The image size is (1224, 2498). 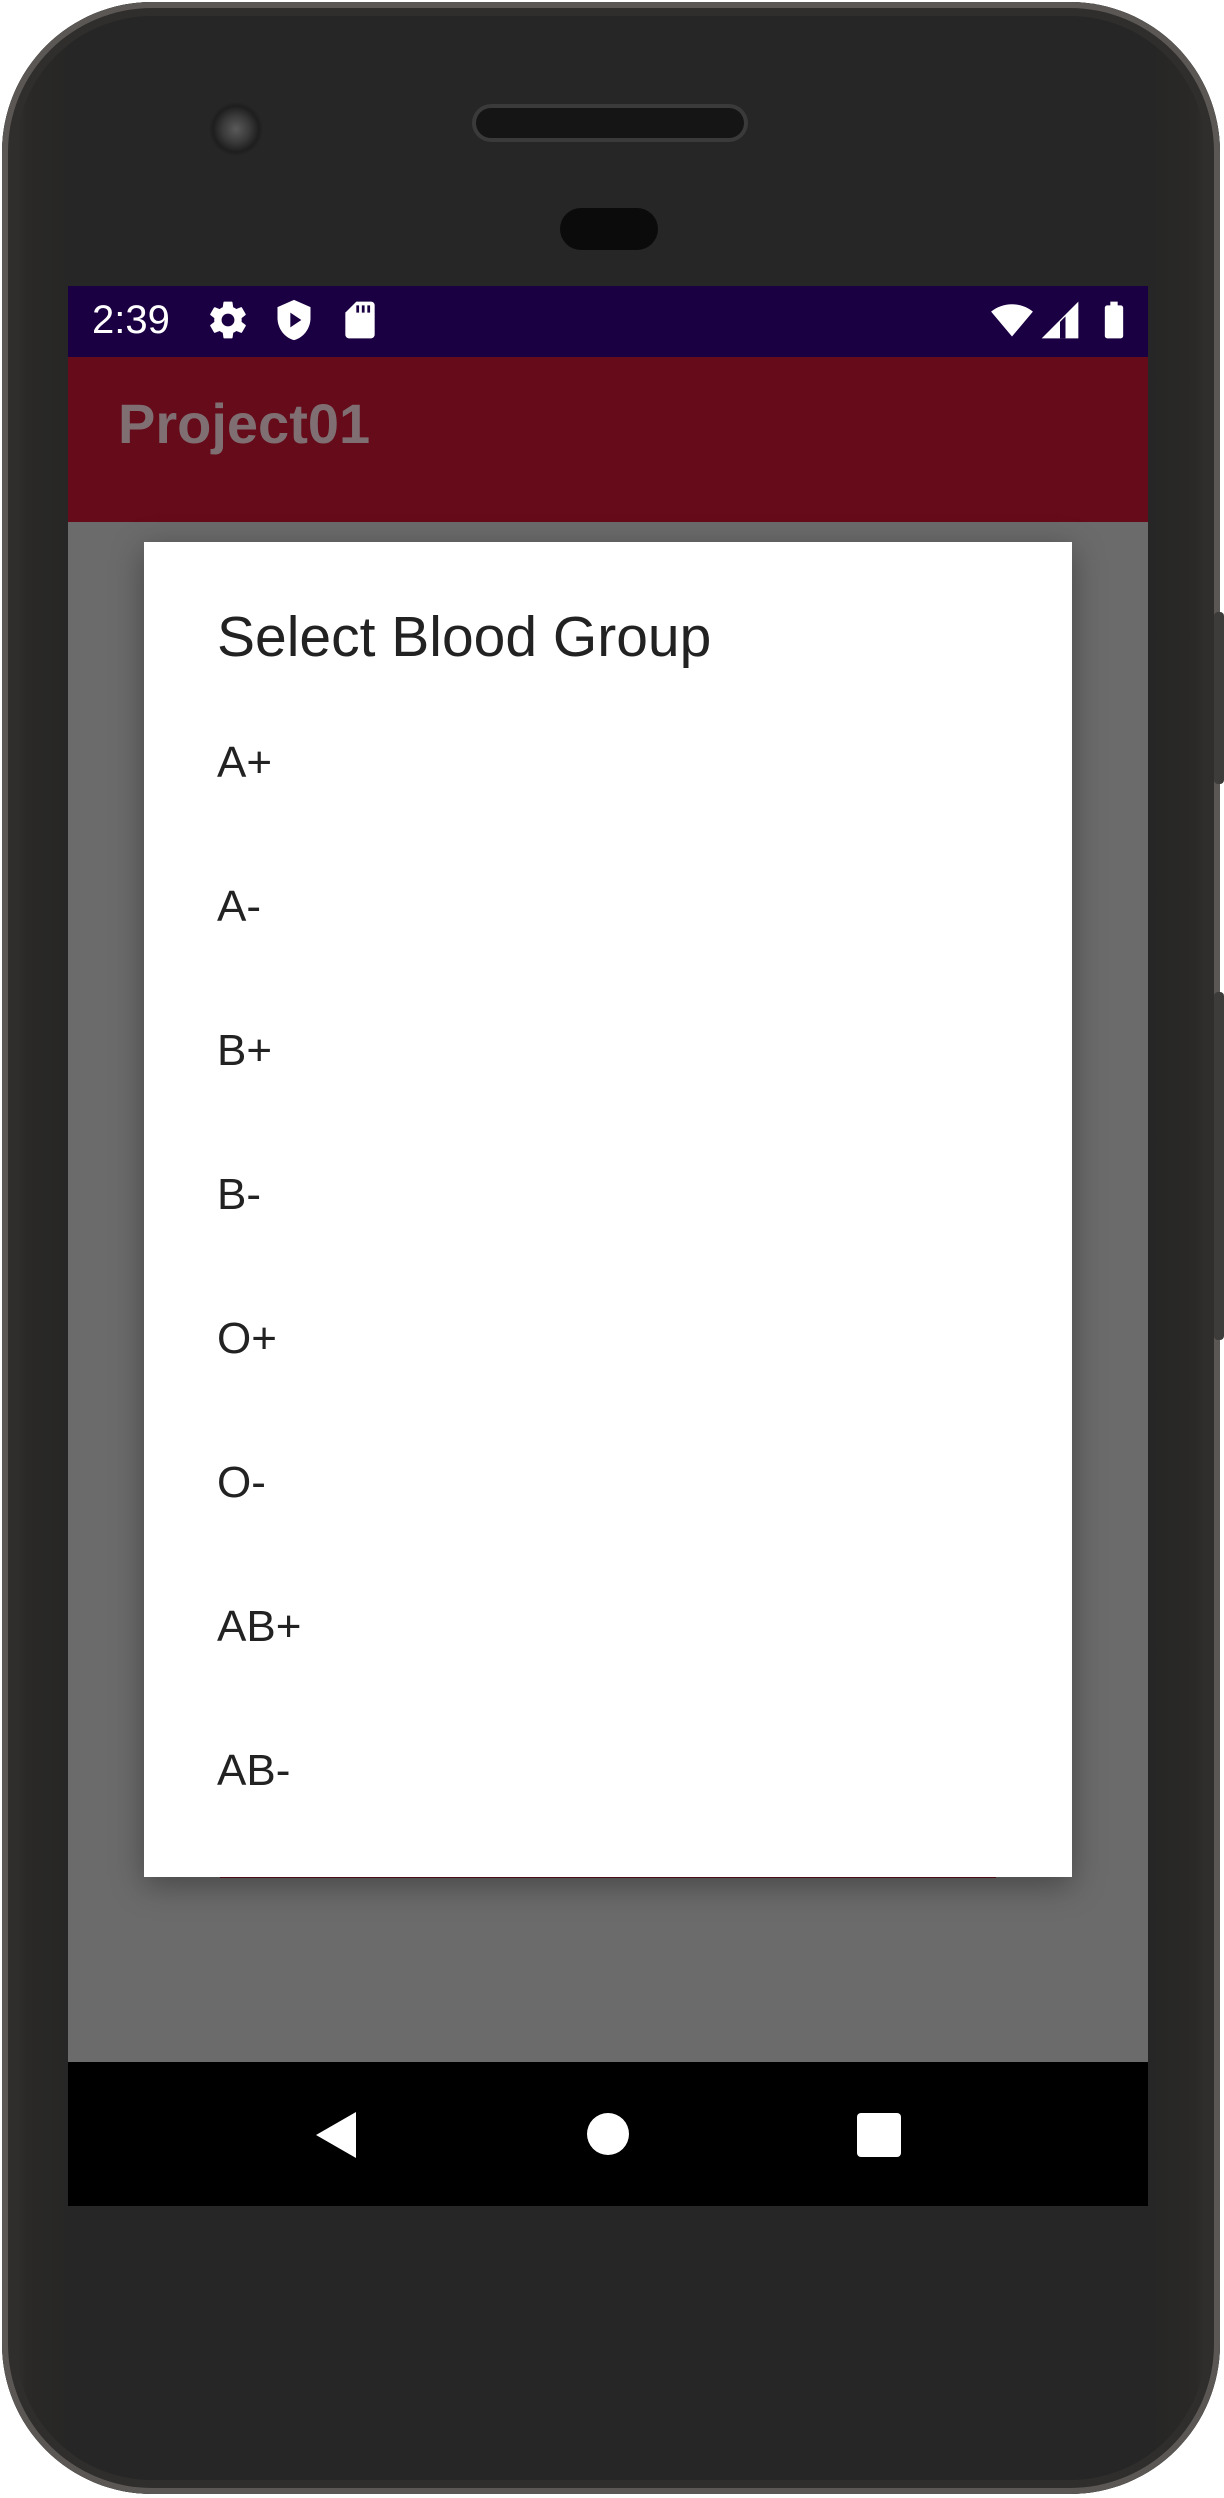 I want to click on navigation-bar, so click(x=608, y=2134).